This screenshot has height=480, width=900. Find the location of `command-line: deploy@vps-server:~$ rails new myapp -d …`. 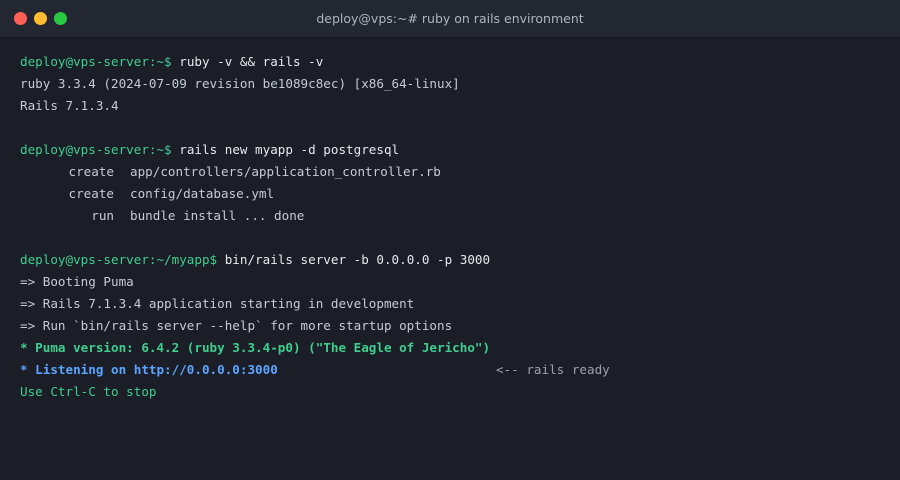

command-line: deploy@vps-server:~$ rails new myapp -d … is located at coordinates (450, 150).